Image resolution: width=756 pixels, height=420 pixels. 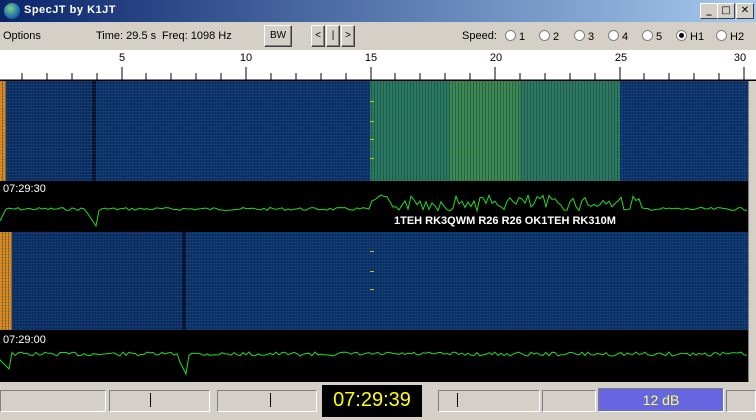 What do you see at coordinates (378, 11) in the screenshot?
I see `title-bar: SpecJT by K1JT _ □ ✕` at bounding box center [378, 11].